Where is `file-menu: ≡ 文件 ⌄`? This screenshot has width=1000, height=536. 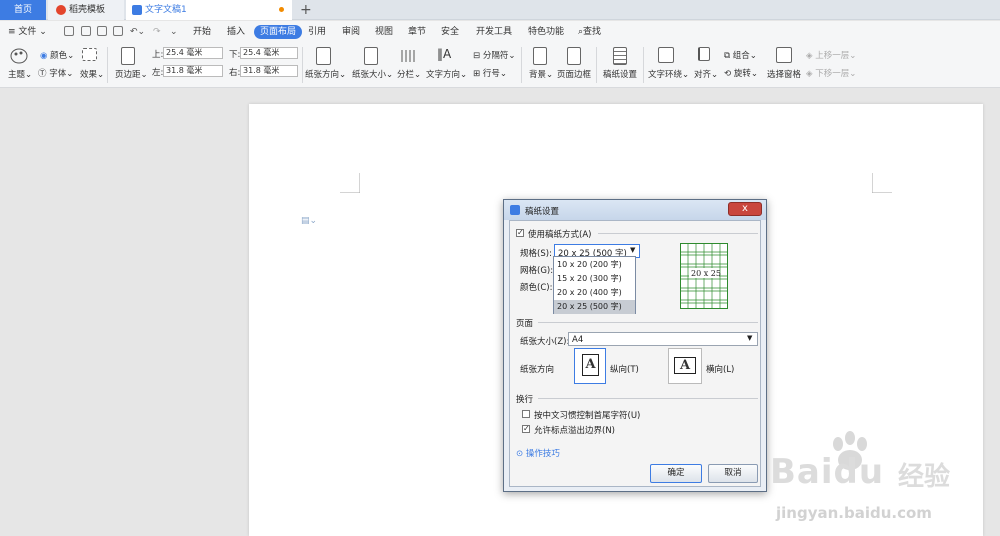
file-menu: ≡ 文件 ⌄ is located at coordinates (27, 32).